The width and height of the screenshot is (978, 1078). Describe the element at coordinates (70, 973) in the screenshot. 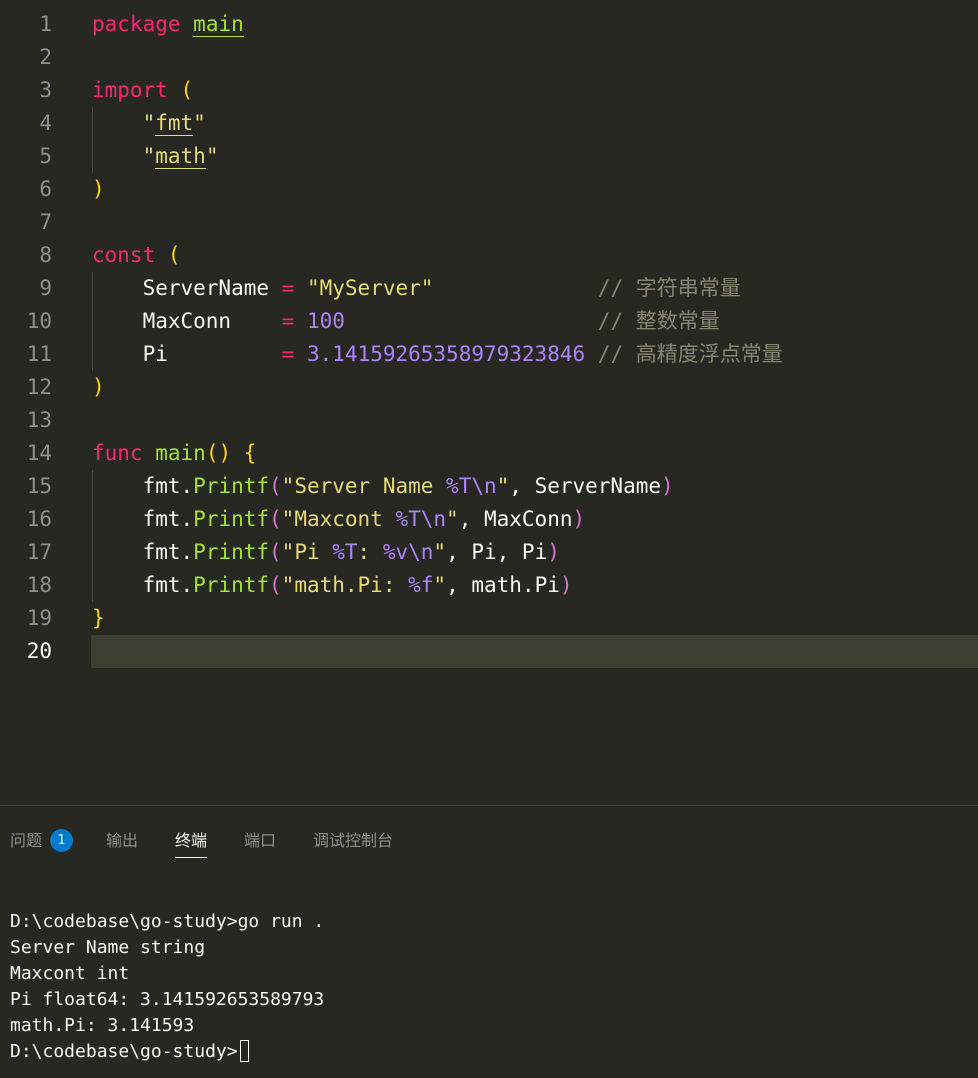

I see `terminal-line: Maxcont int` at that location.